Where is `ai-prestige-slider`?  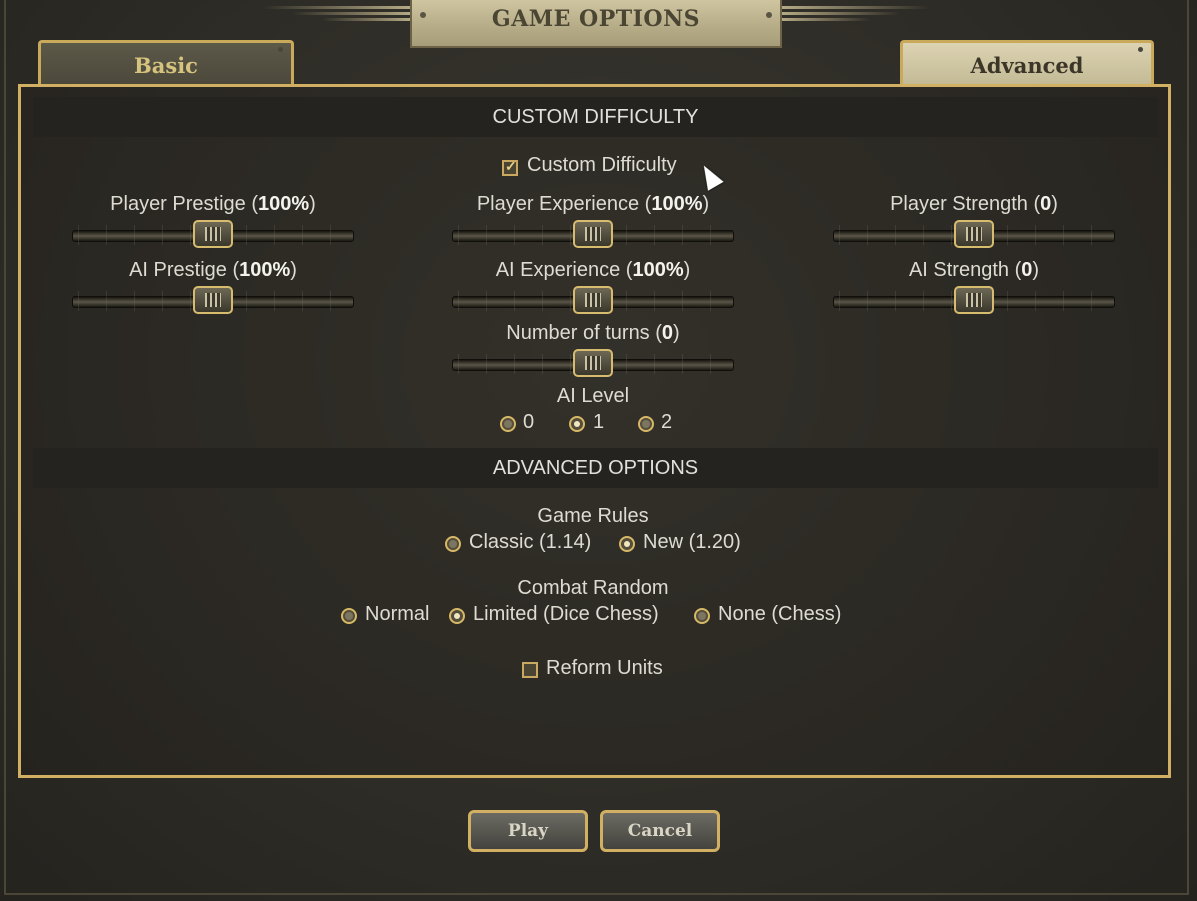 ai-prestige-slider is located at coordinates (213, 300).